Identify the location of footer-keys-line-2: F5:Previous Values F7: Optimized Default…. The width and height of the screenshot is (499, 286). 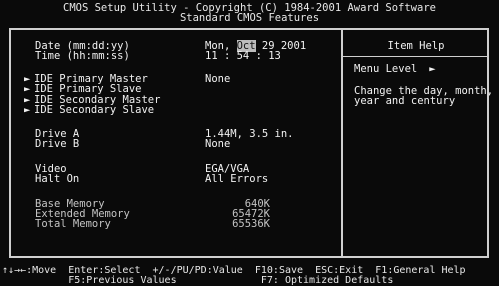
(198, 280).